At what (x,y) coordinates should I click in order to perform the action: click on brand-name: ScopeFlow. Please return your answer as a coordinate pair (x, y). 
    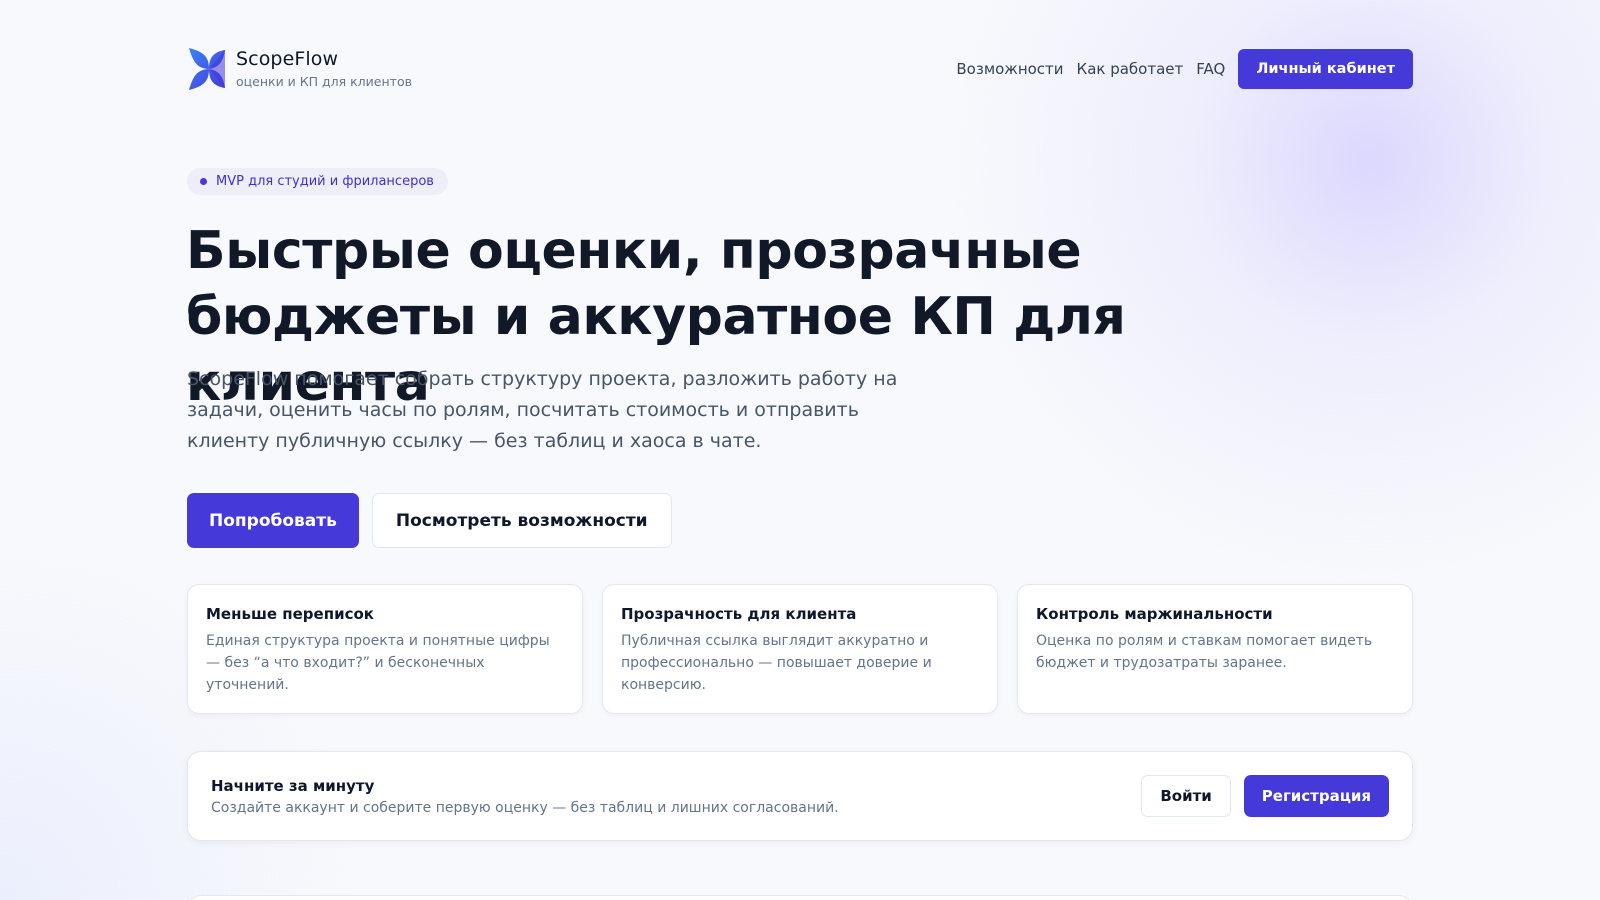
    Looking at the image, I should click on (287, 58).